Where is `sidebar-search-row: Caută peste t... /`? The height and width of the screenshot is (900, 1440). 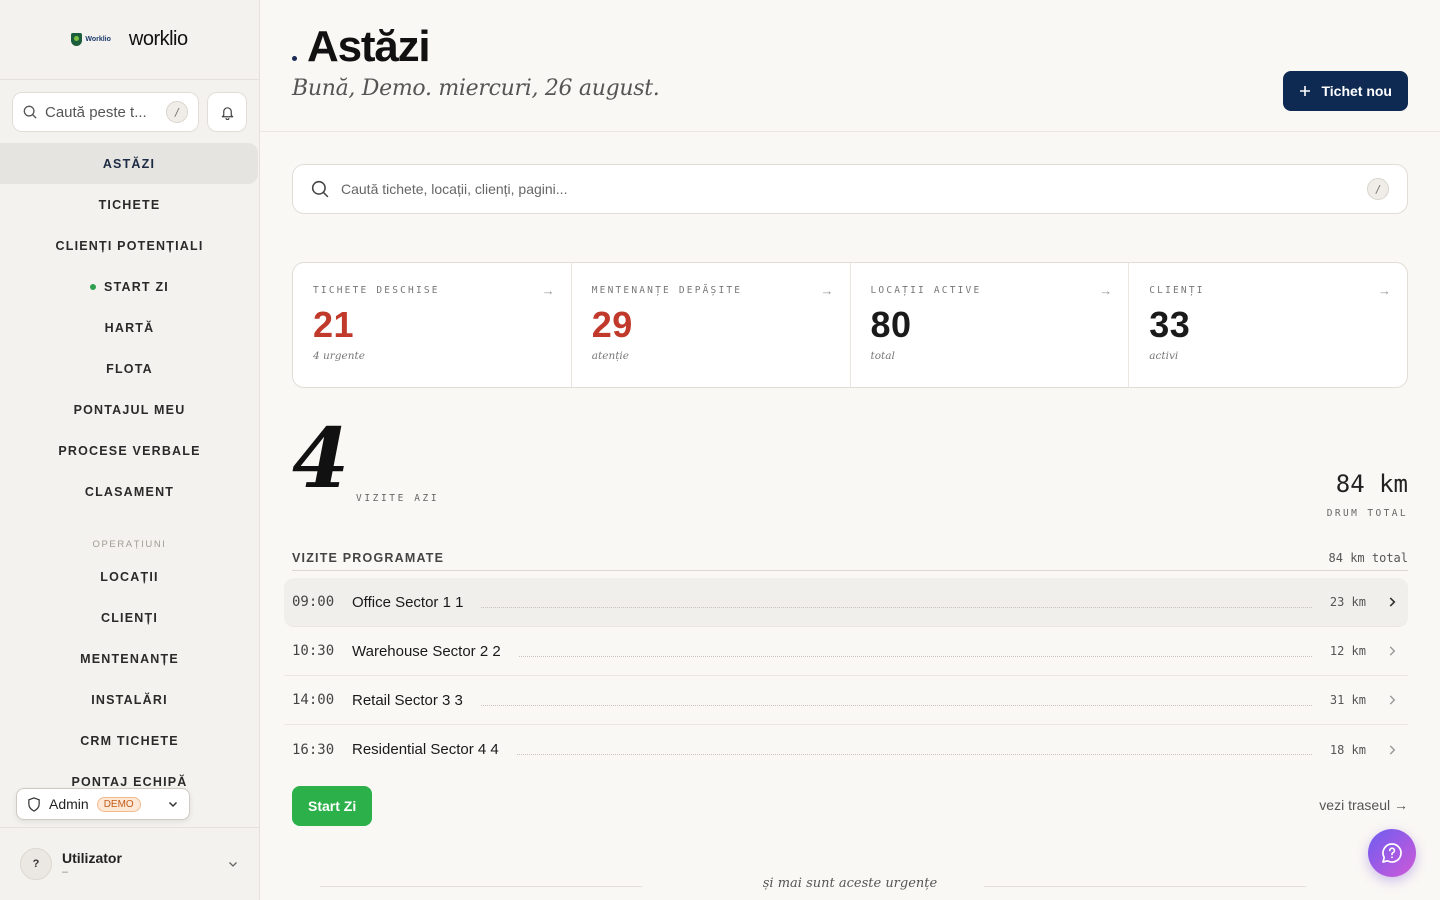
sidebar-search-row: Caută peste t... / is located at coordinates (129, 112).